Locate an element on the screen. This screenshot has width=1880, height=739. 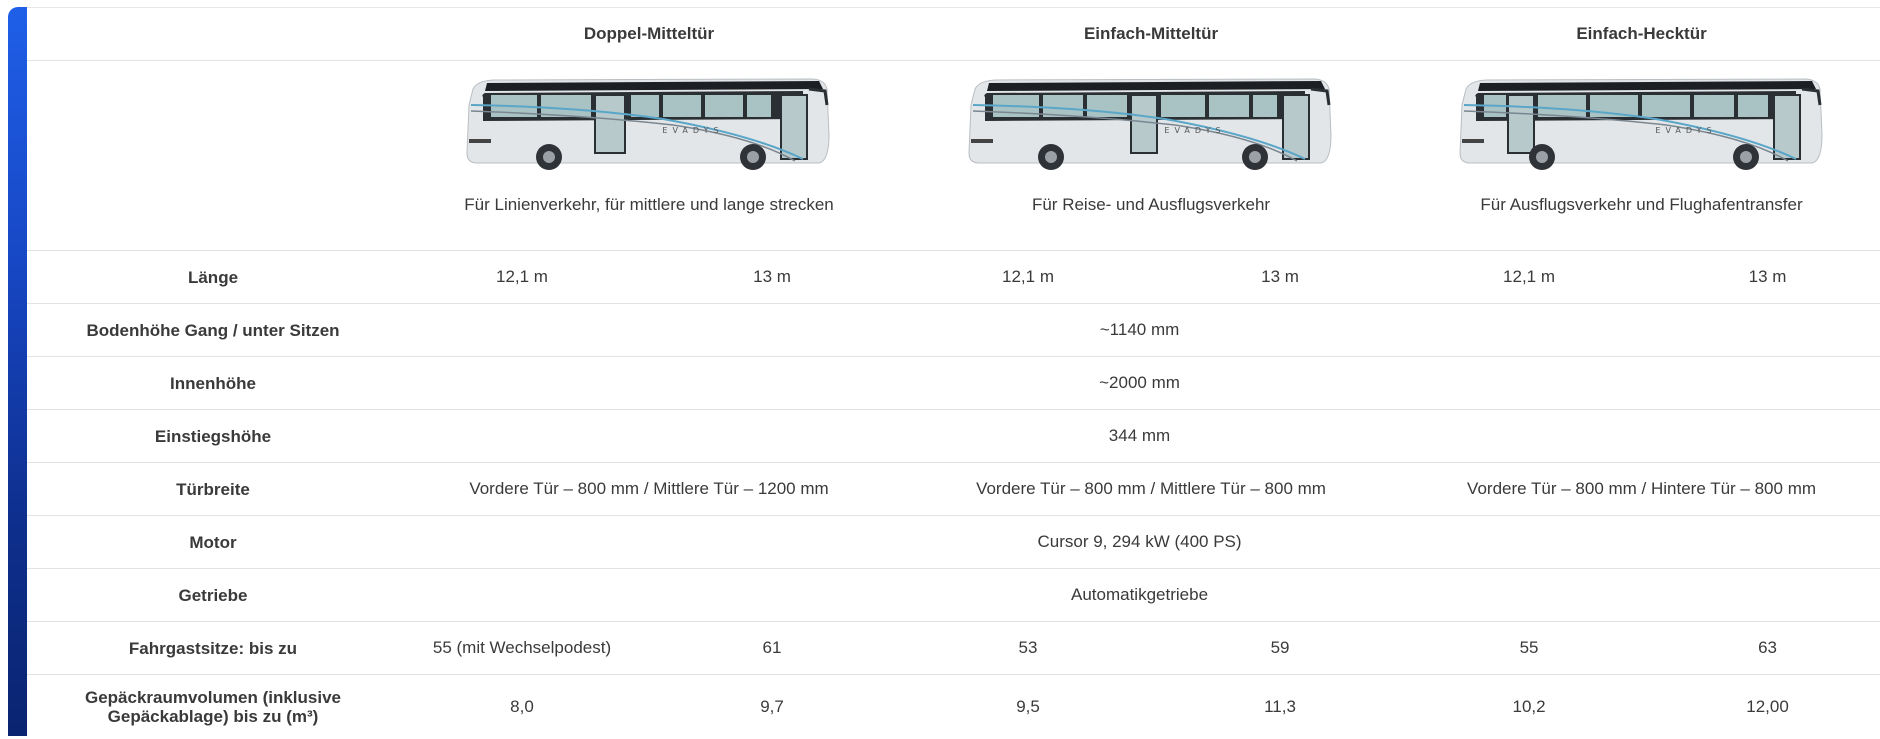
table-row: Getriebe Automatikgetriebe is located at coordinates (953, 595).